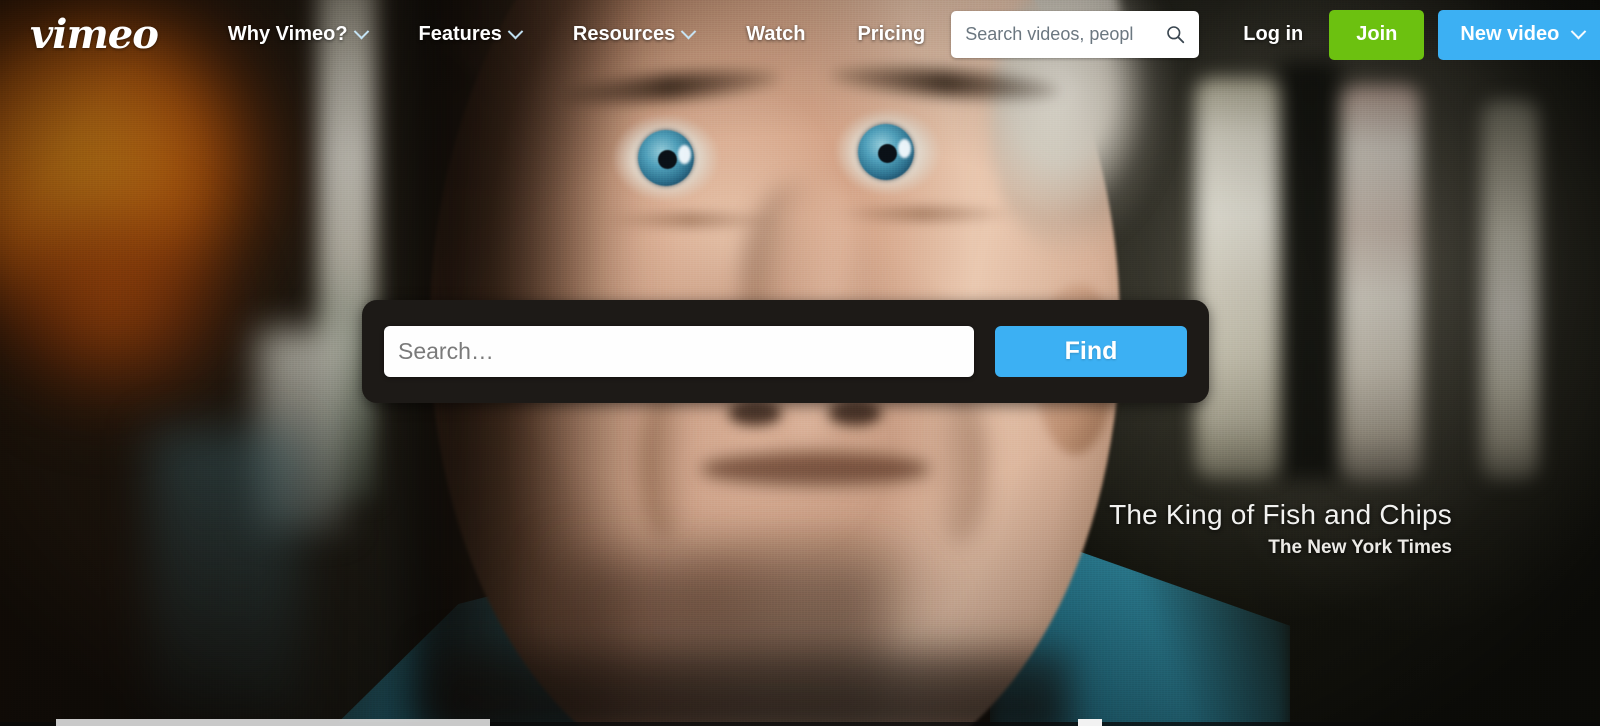 The width and height of the screenshot is (1600, 726). I want to click on subject-nostril-left, so click(755, 413).